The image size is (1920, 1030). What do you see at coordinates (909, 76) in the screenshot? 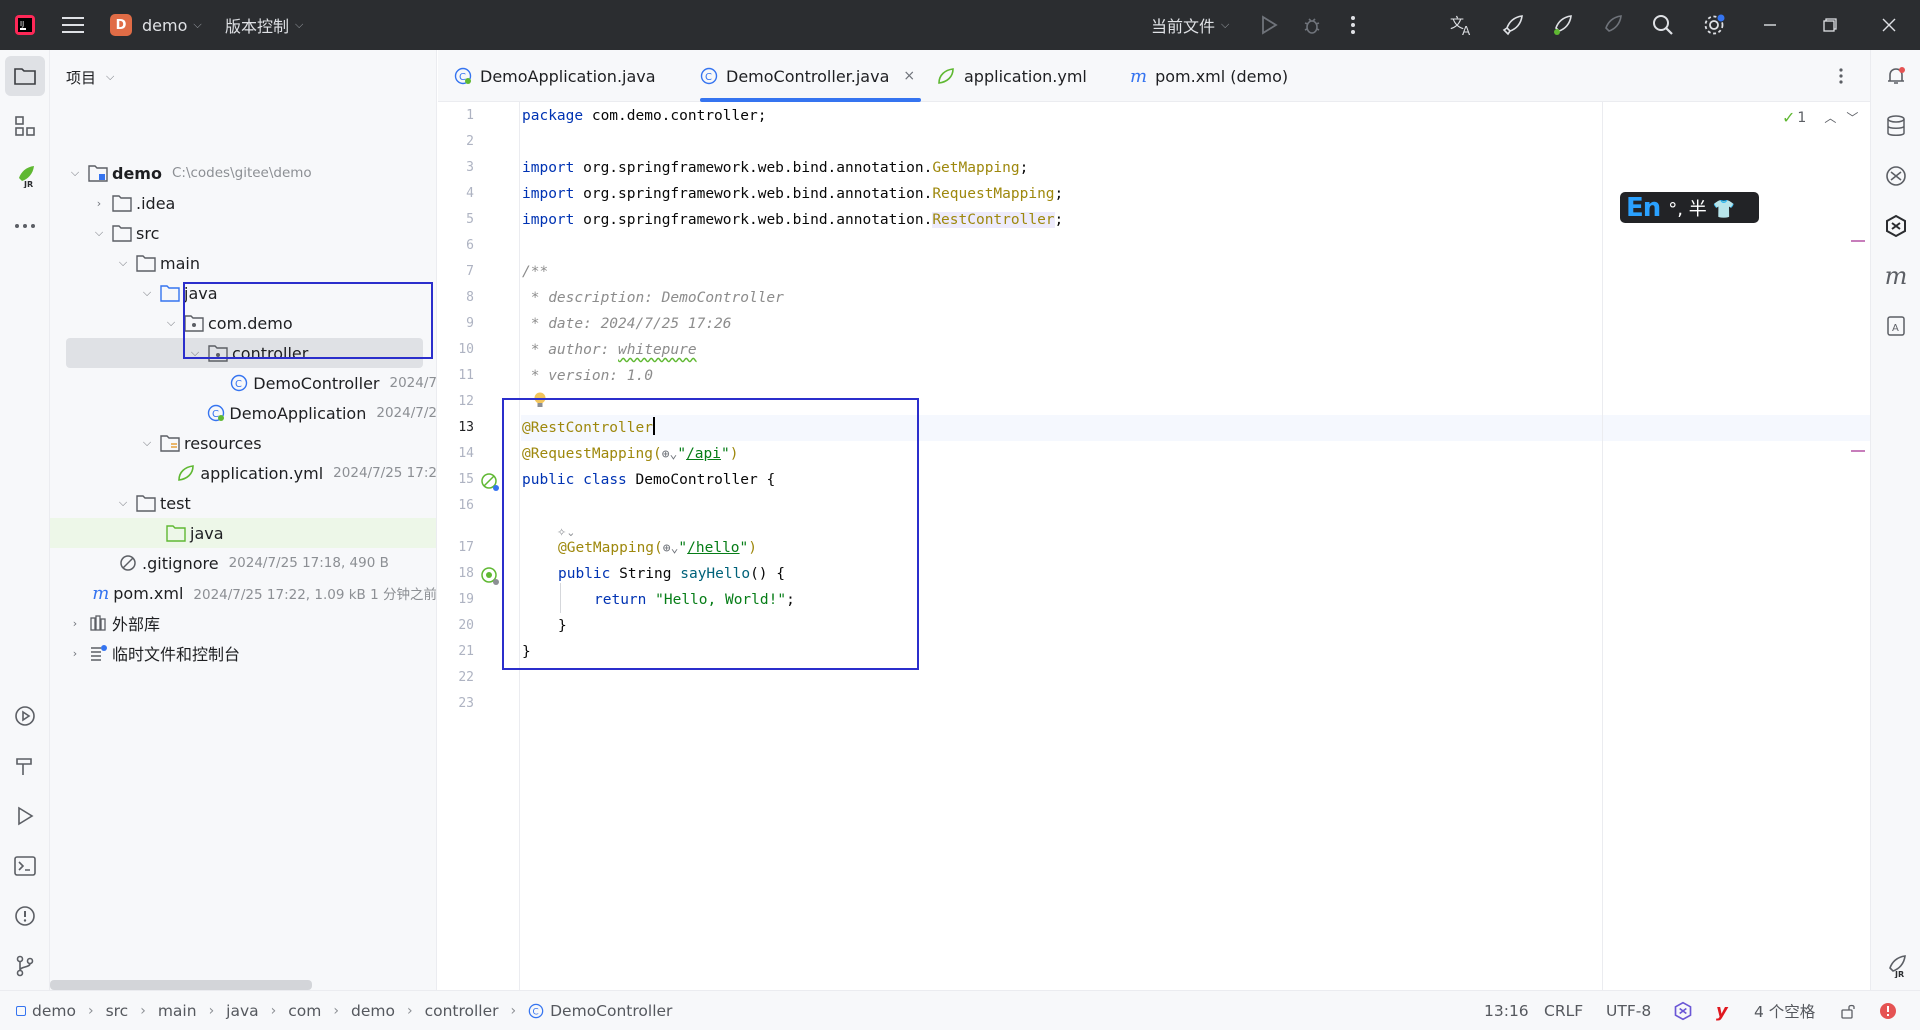
I see `close-tab-icon: ×` at bounding box center [909, 76].